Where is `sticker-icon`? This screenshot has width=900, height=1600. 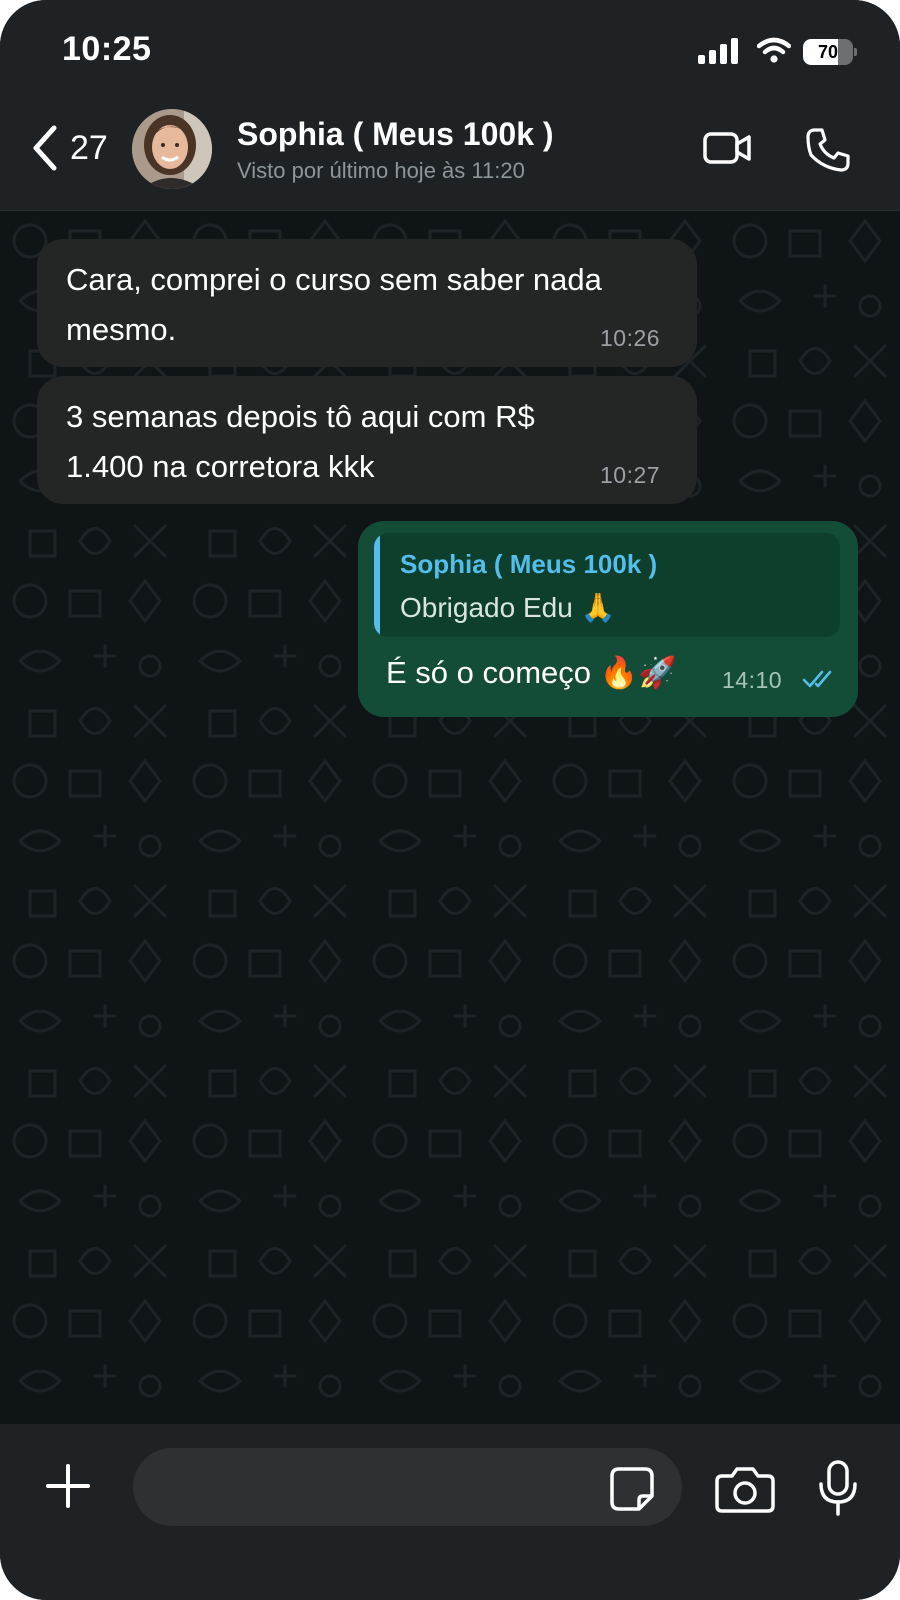 sticker-icon is located at coordinates (632, 1489).